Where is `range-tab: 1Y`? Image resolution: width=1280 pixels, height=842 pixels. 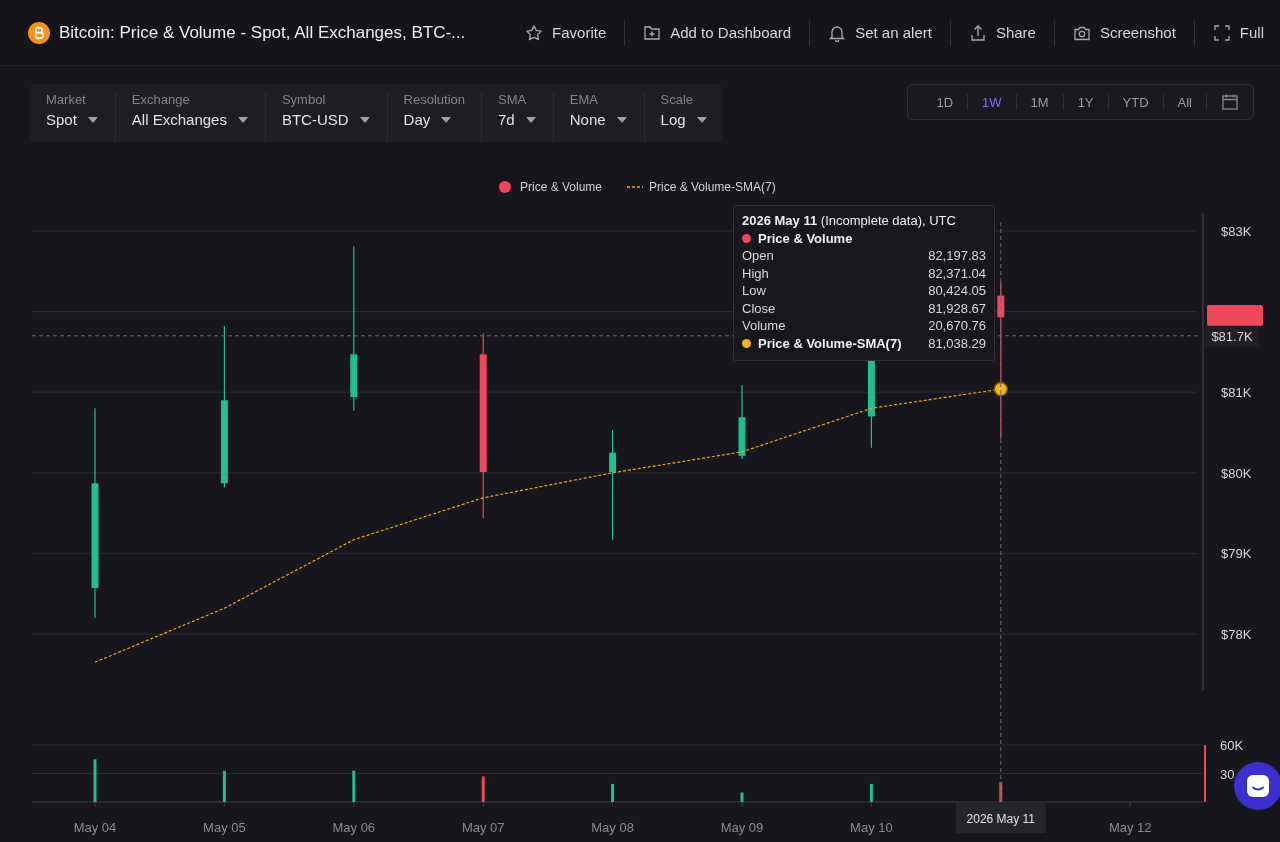
range-tab: 1Y is located at coordinates (1085, 102).